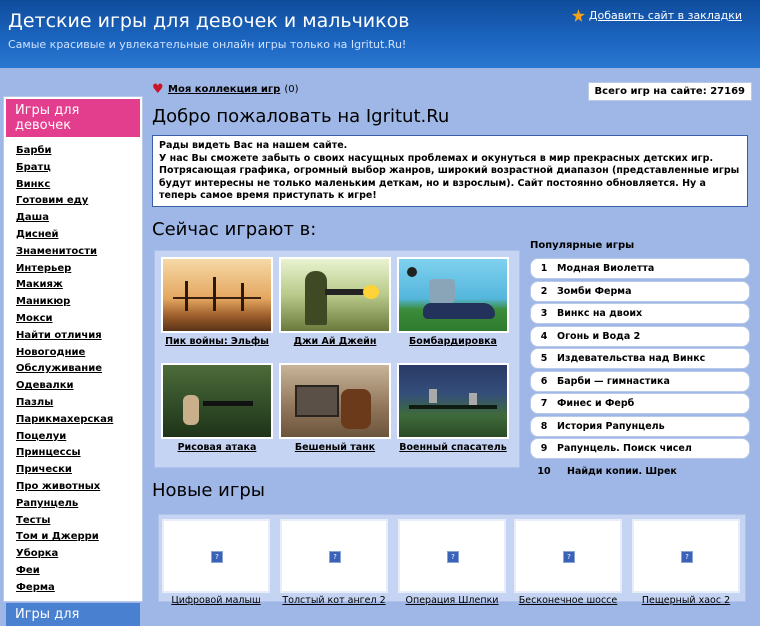 The width and height of the screenshot is (760, 626). What do you see at coordinates (595, 403) in the screenshot?
I see `popular-game-name: Финес и Ферб` at bounding box center [595, 403].